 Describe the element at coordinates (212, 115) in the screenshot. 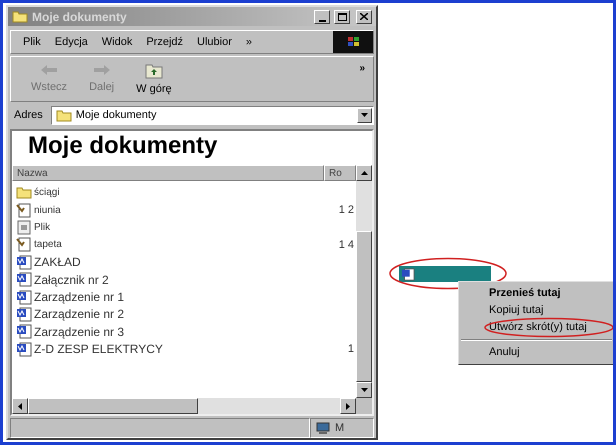

I see `address-field: Moje dokumenty` at that location.